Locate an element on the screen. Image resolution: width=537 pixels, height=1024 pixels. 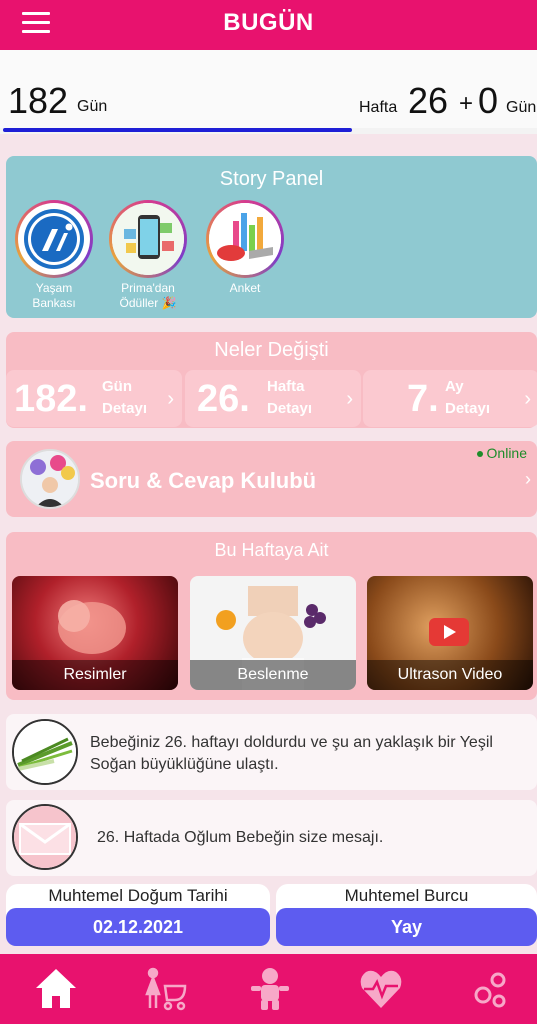
story-item-yasam-bankasi: Yaşam Bankası is located at coordinates (54, 255).